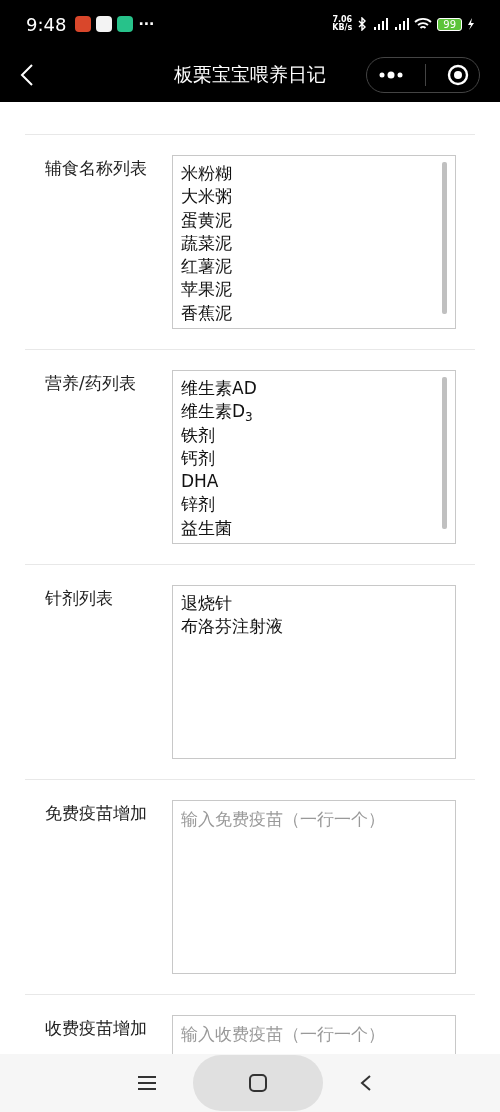 The image size is (500, 1112). Describe the element at coordinates (470, 24) in the screenshot. I see `charging-icon` at that location.